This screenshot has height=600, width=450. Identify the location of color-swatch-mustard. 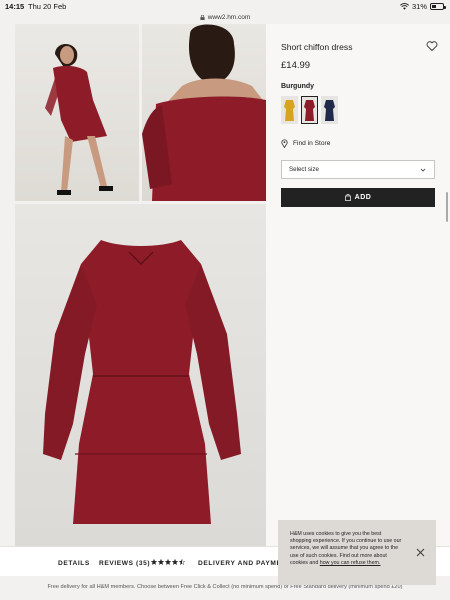
(289, 110).